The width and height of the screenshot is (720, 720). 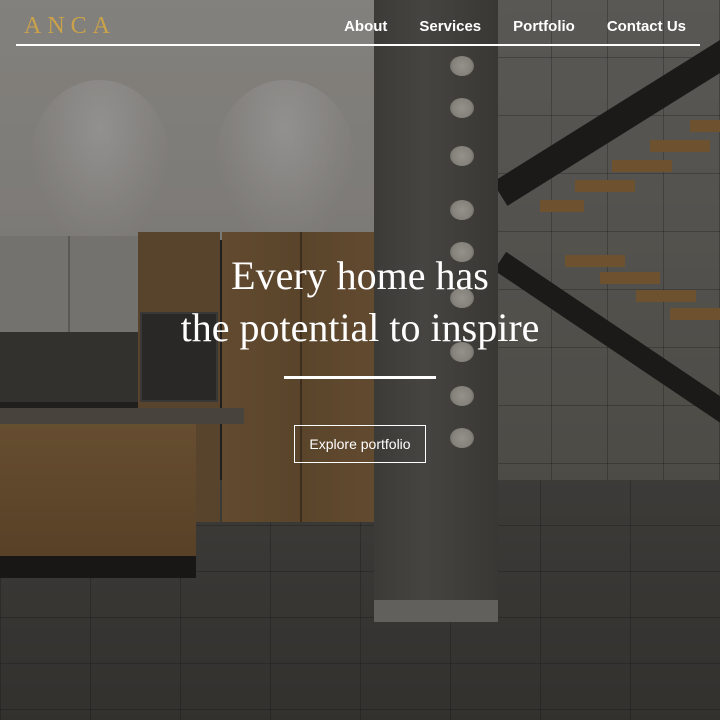 I want to click on site-header: ANCA About Services Portfolio Contact Us, so click(x=358, y=27).